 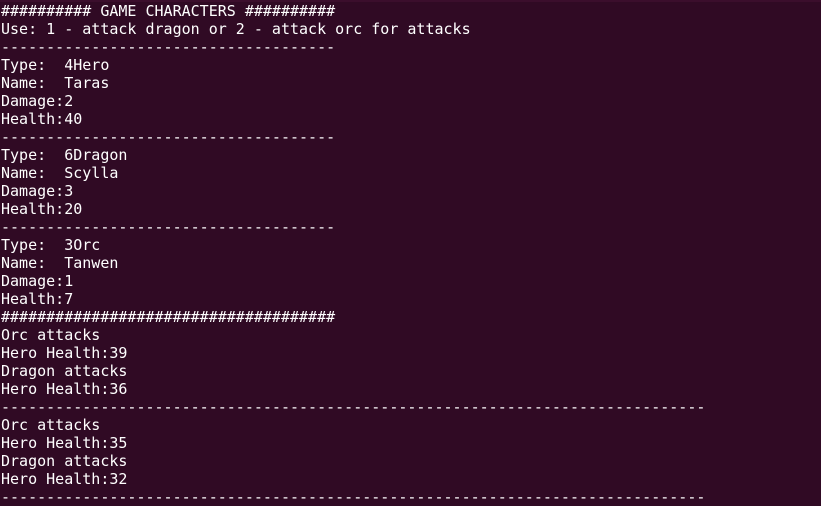 I want to click on terminal-line-orc-damage: Damage:1, so click(x=37, y=281).